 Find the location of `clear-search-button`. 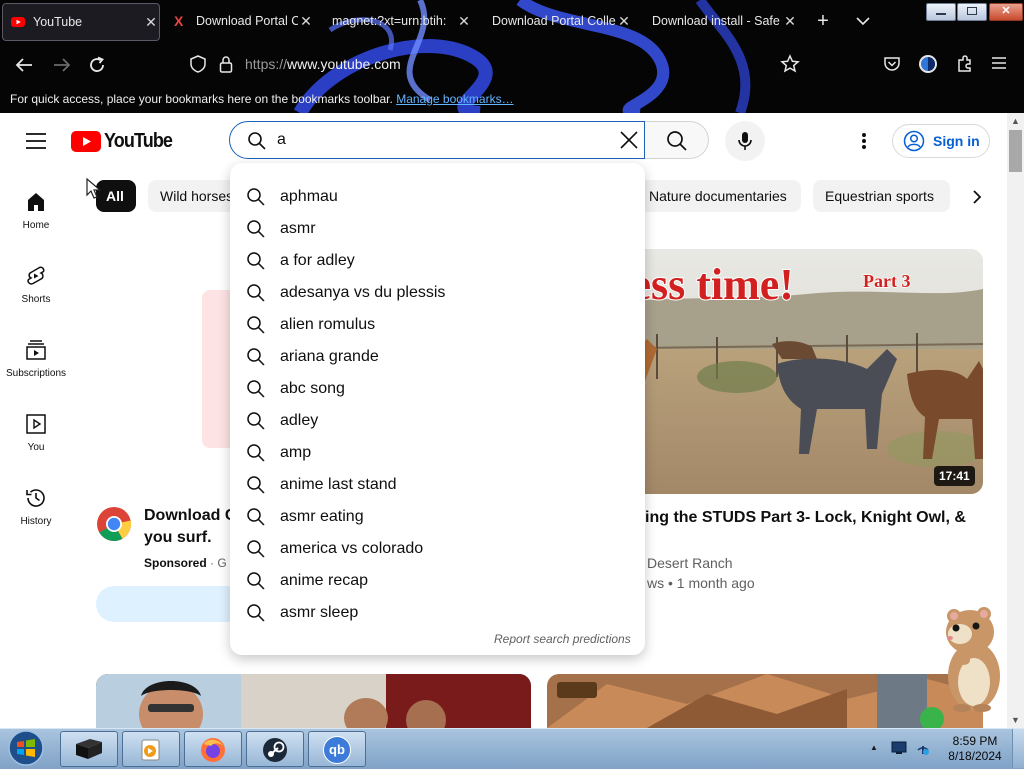

clear-search-button is located at coordinates (629, 140).